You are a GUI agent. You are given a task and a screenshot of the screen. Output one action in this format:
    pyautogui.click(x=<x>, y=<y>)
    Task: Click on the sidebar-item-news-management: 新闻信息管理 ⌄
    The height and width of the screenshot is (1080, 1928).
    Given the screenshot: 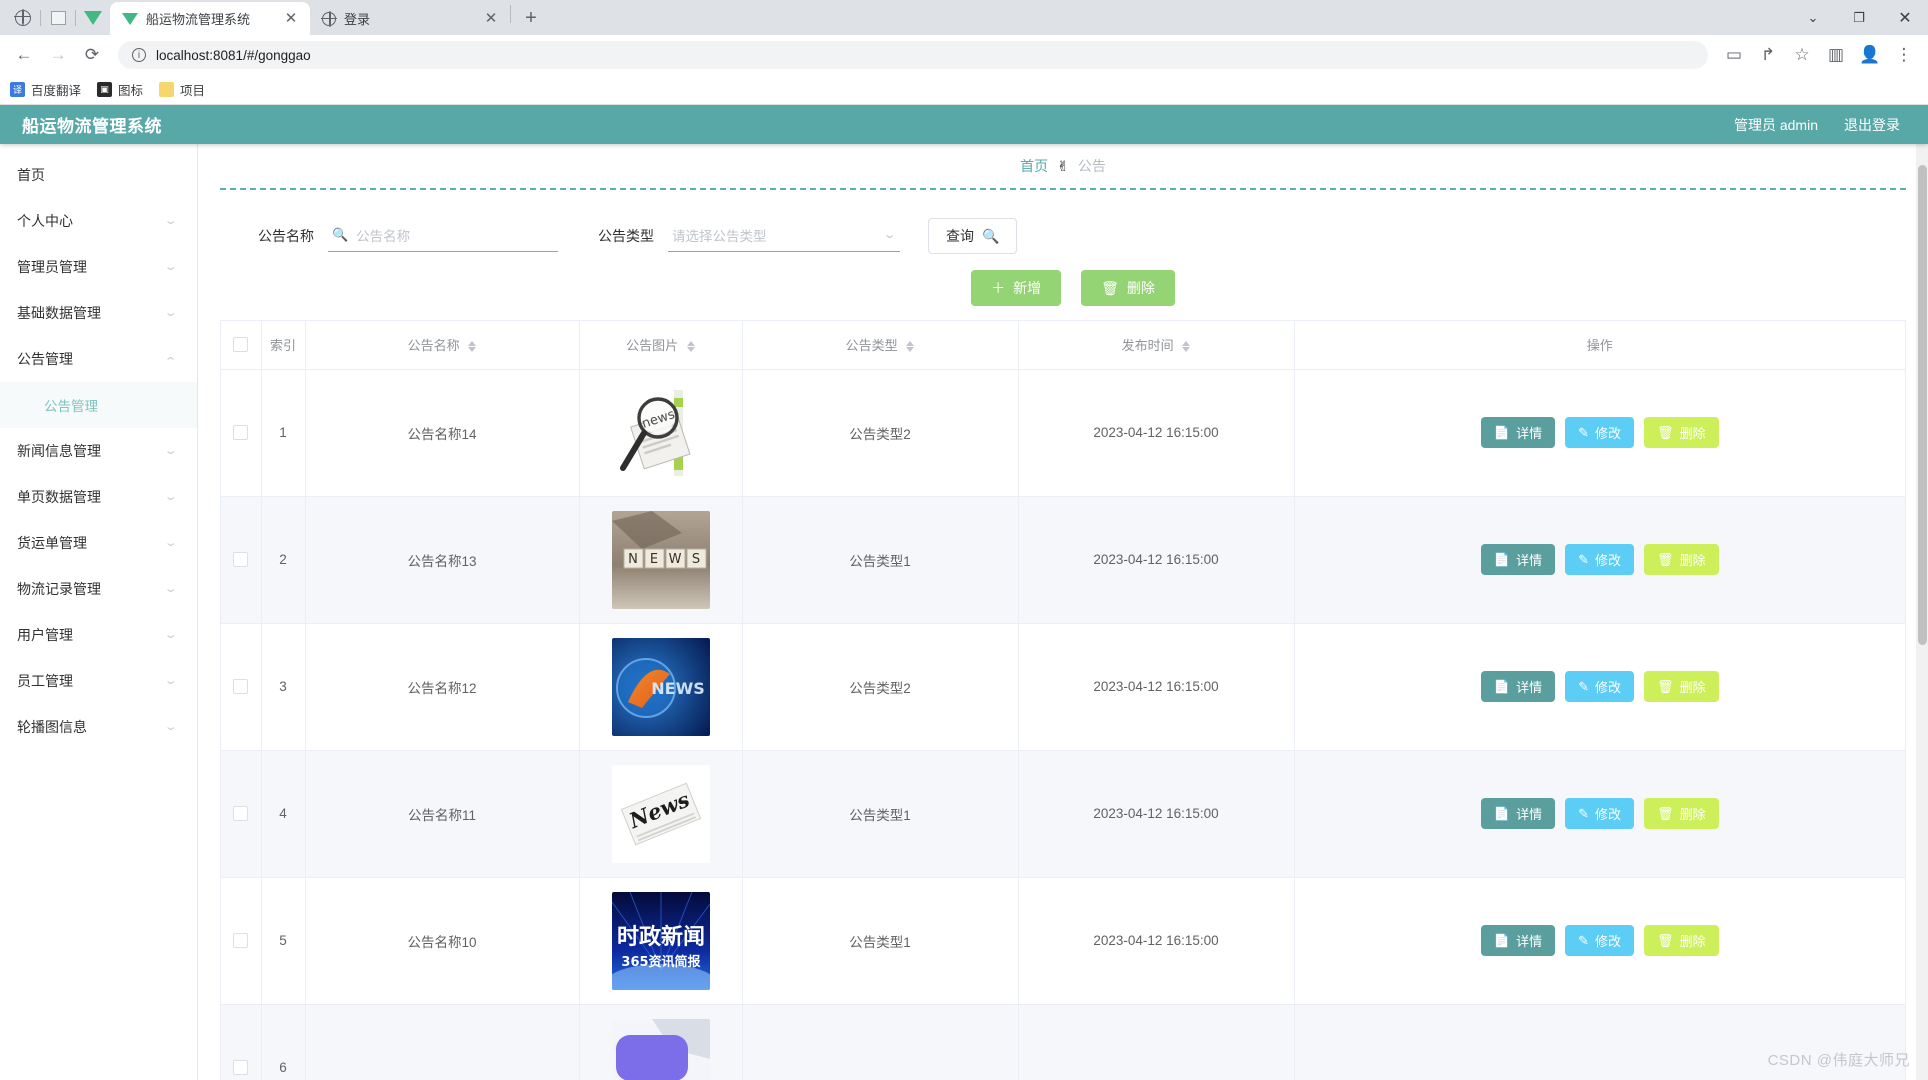 What is the action you would take?
    pyautogui.click(x=98, y=451)
    